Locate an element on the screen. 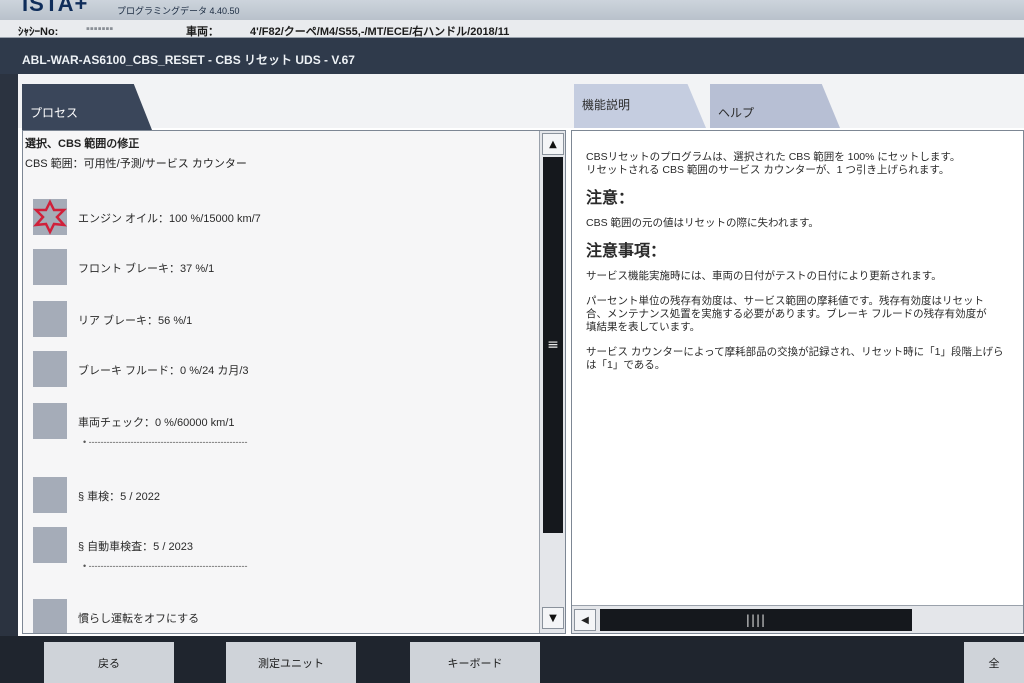  cbs-item-break-in: 慣らし運転をオフにする is located at coordinates (283, 616).